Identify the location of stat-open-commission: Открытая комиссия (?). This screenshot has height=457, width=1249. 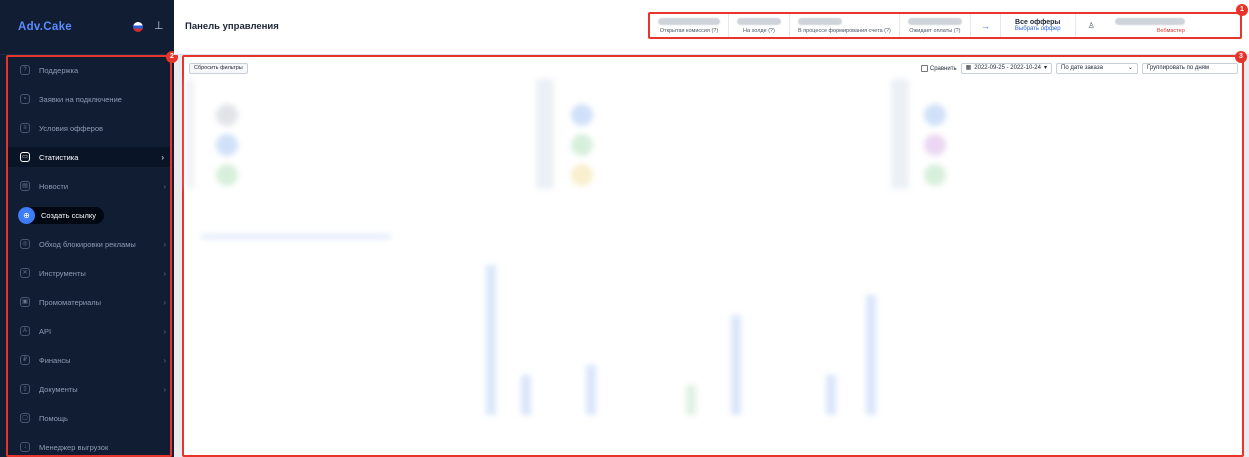
(689, 25).